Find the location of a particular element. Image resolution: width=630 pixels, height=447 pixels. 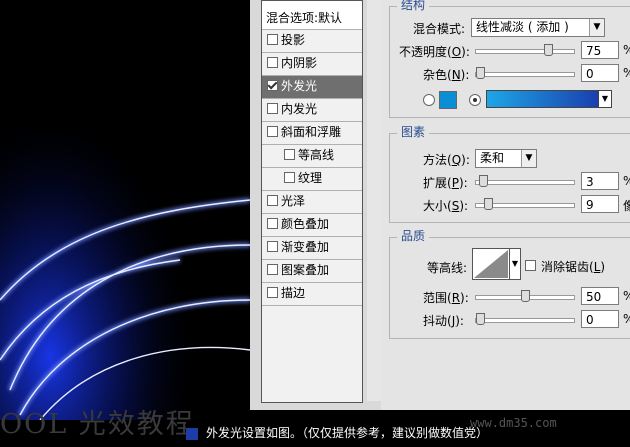

spread-slider-thumb is located at coordinates (483, 181).